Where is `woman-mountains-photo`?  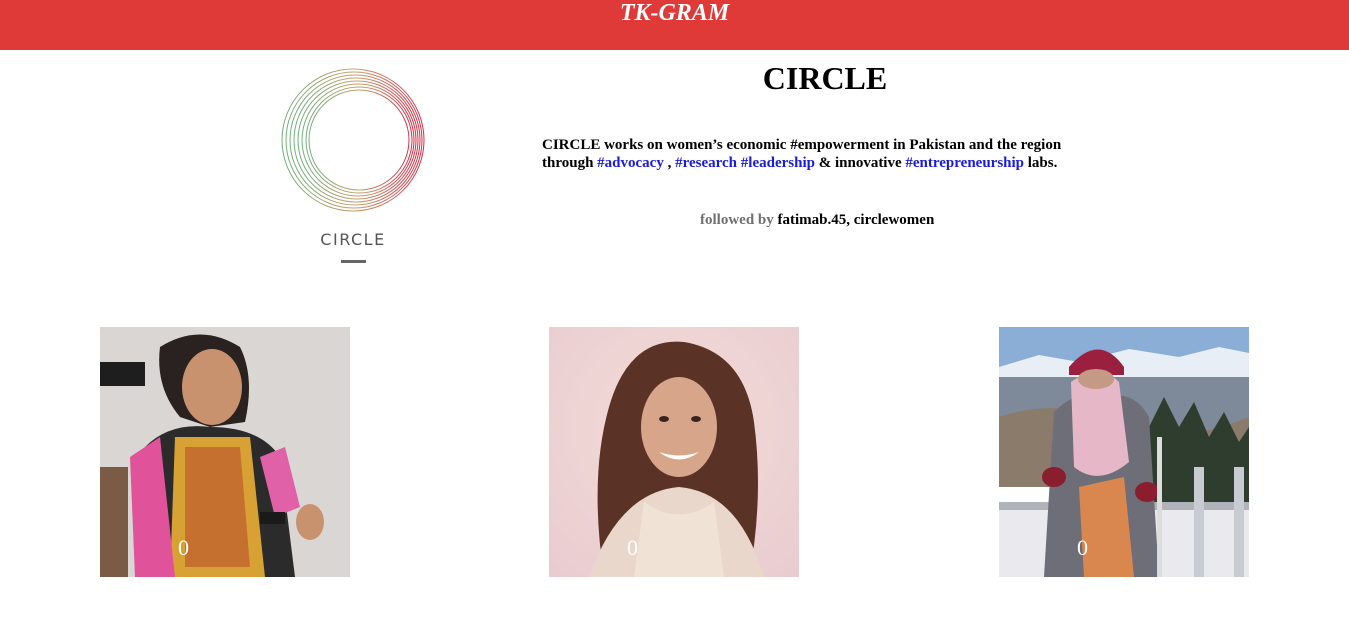
woman-mountains-photo is located at coordinates (1124, 452).